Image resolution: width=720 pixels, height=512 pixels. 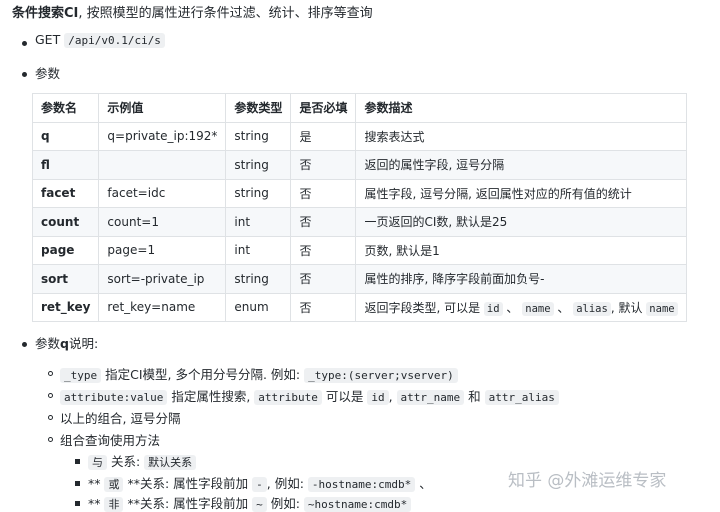 What do you see at coordinates (225, 13) in the screenshot?
I see `heading-rest: , 按照模型的属性进行条件过滤、统计、排序等查询` at bounding box center [225, 13].